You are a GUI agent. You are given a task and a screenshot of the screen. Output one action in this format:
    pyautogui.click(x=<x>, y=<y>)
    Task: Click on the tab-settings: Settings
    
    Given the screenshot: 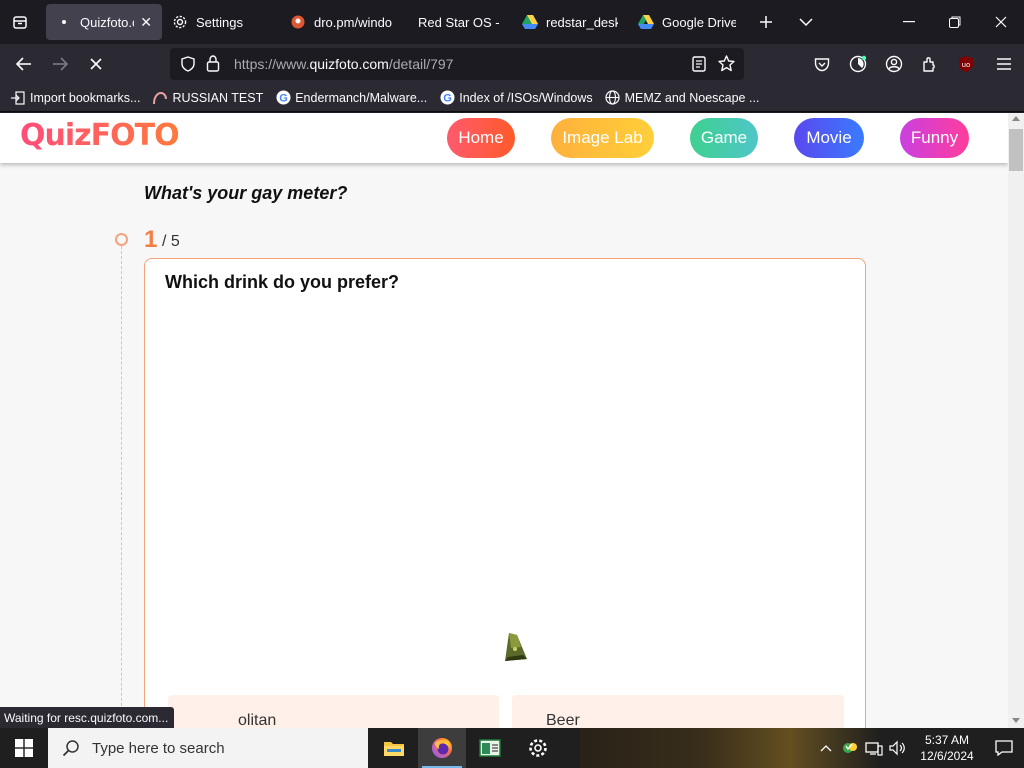 What is the action you would take?
    pyautogui.click(x=221, y=22)
    